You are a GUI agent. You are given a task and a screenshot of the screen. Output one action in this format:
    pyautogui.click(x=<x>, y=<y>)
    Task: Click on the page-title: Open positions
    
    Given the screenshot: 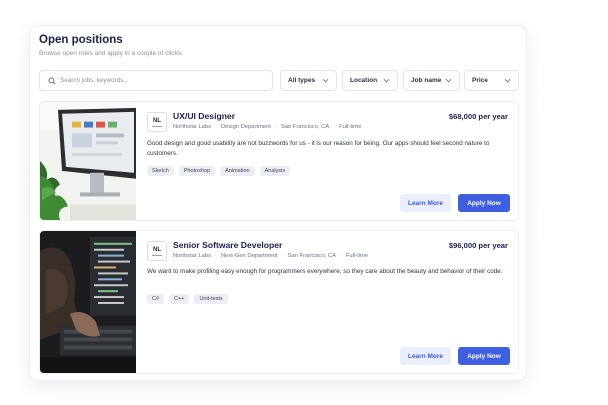 What is the action you would take?
    pyautogui.click(x=81, y=40)
    